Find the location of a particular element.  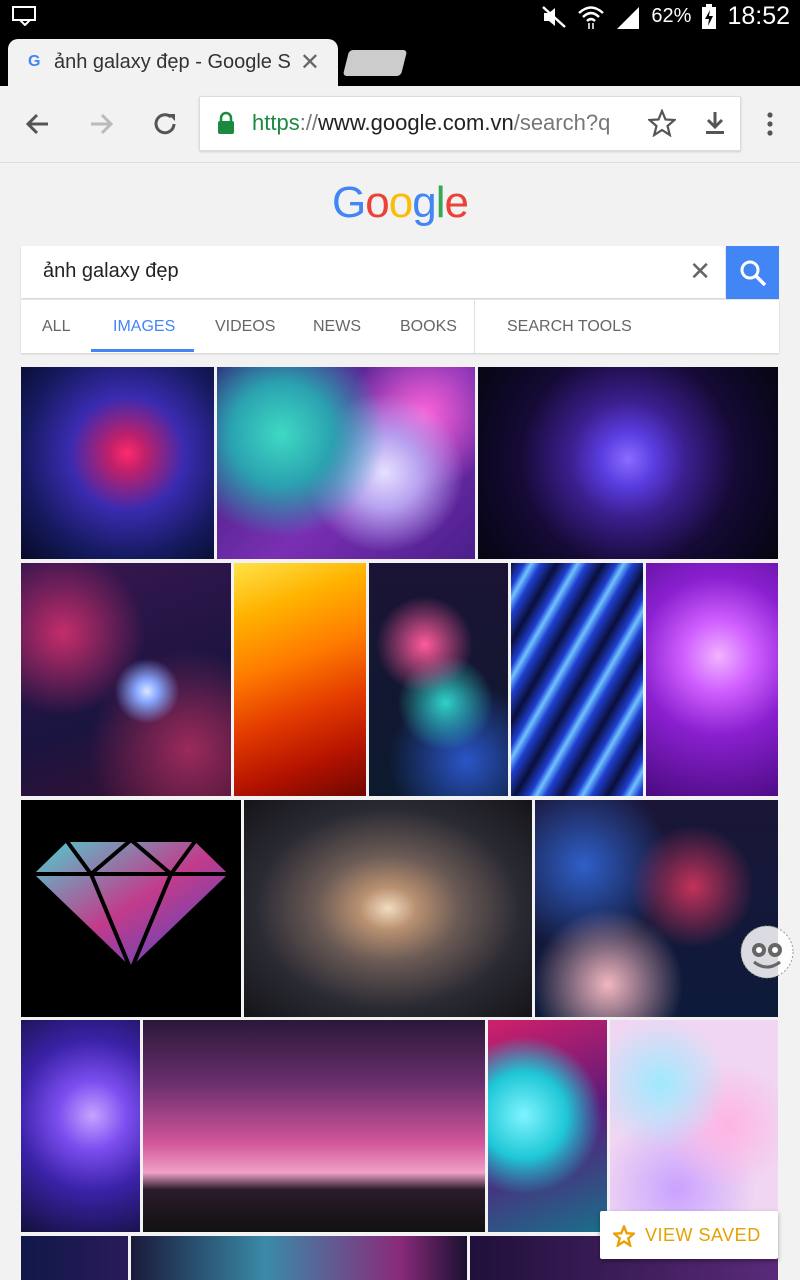

tab-videos: VIDEOS is located at coordinates (245, 327).